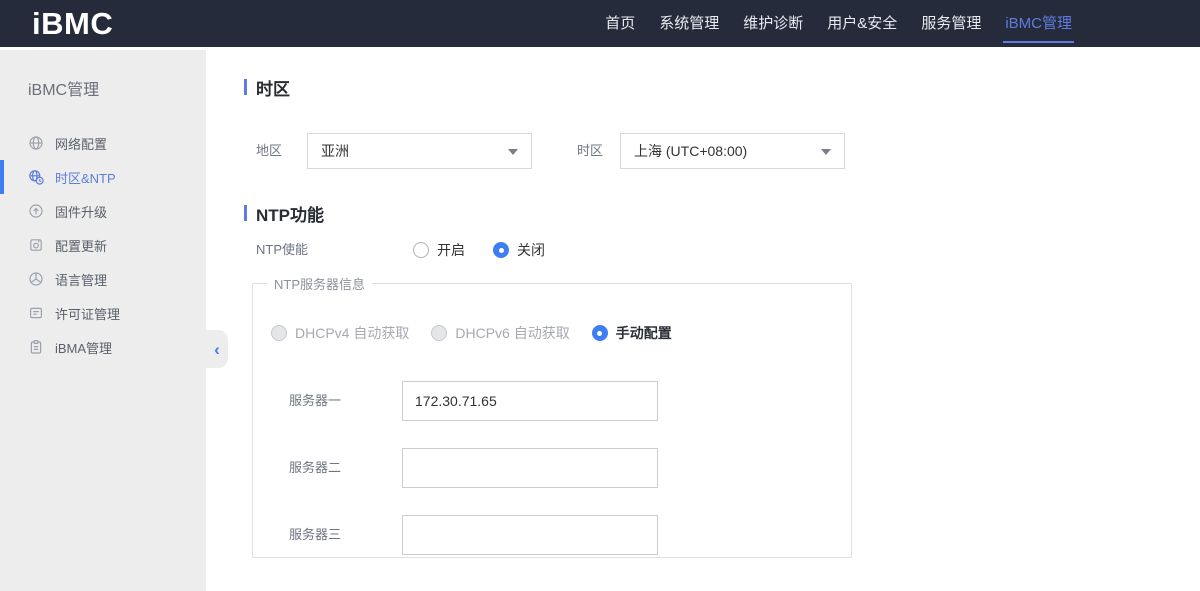  I want to click on config-update-icon, so click(36, 245).